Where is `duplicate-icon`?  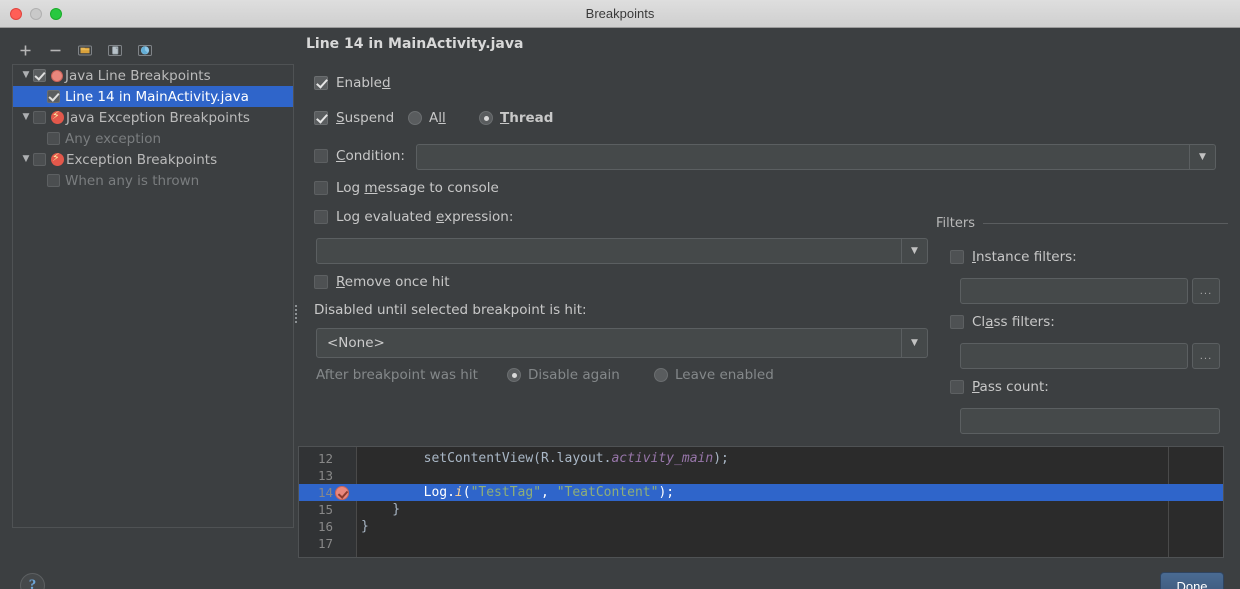
duplicate-icon is located at coordinates (115, 50).